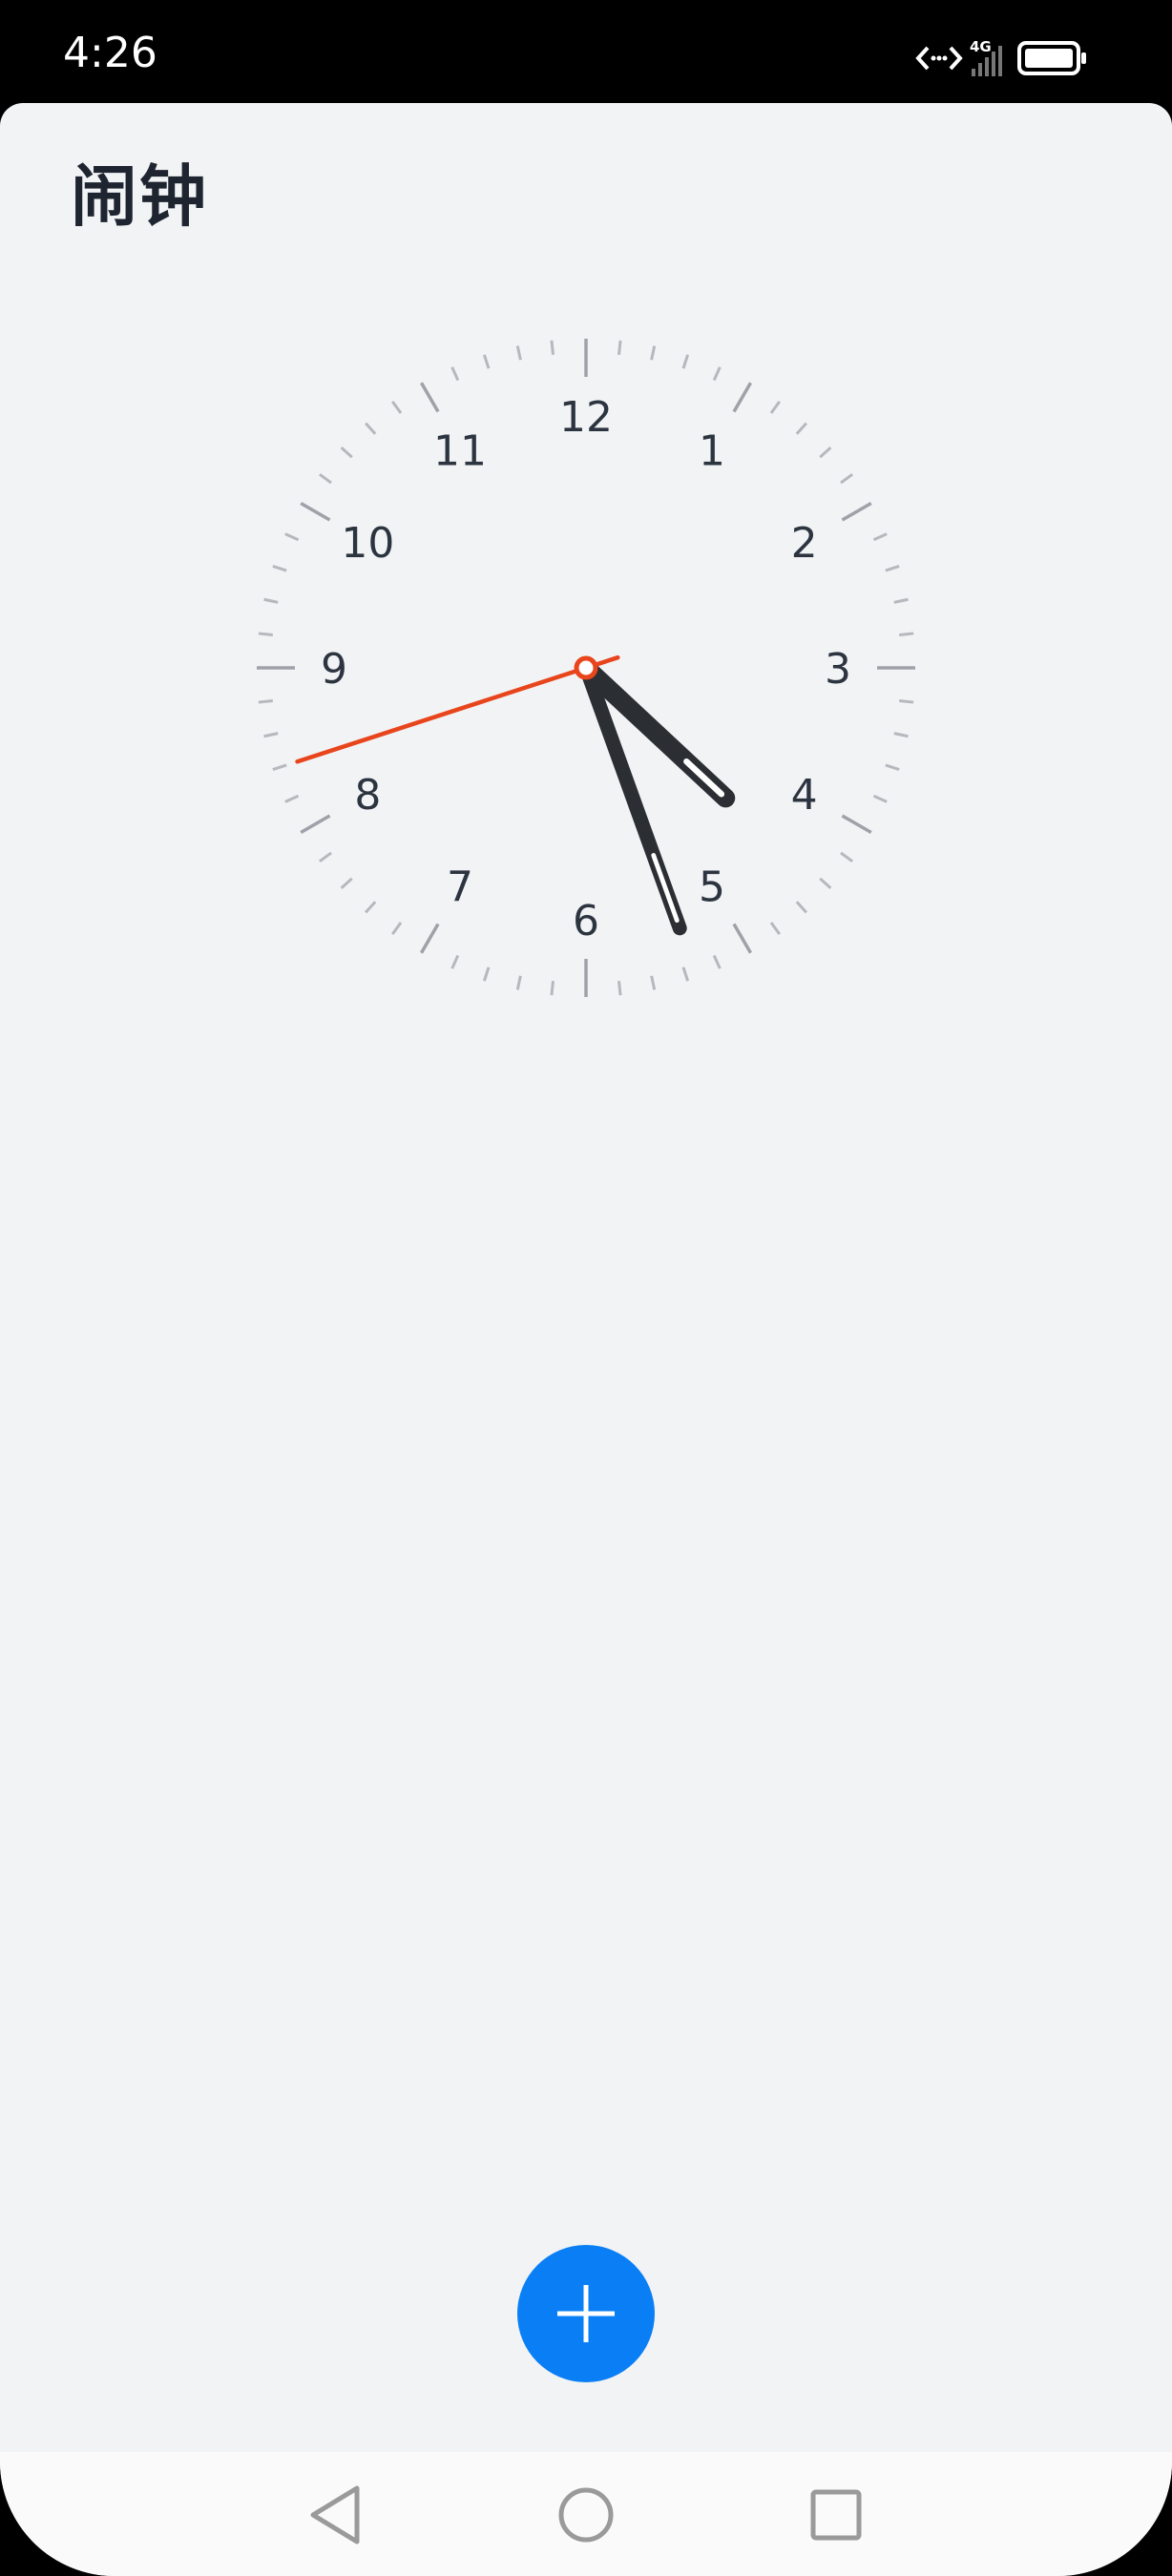 The image size is (1172, 2576). Describe the element at coordinates (1051, 58) in the screenshot. I see `battery-icon` at that location.